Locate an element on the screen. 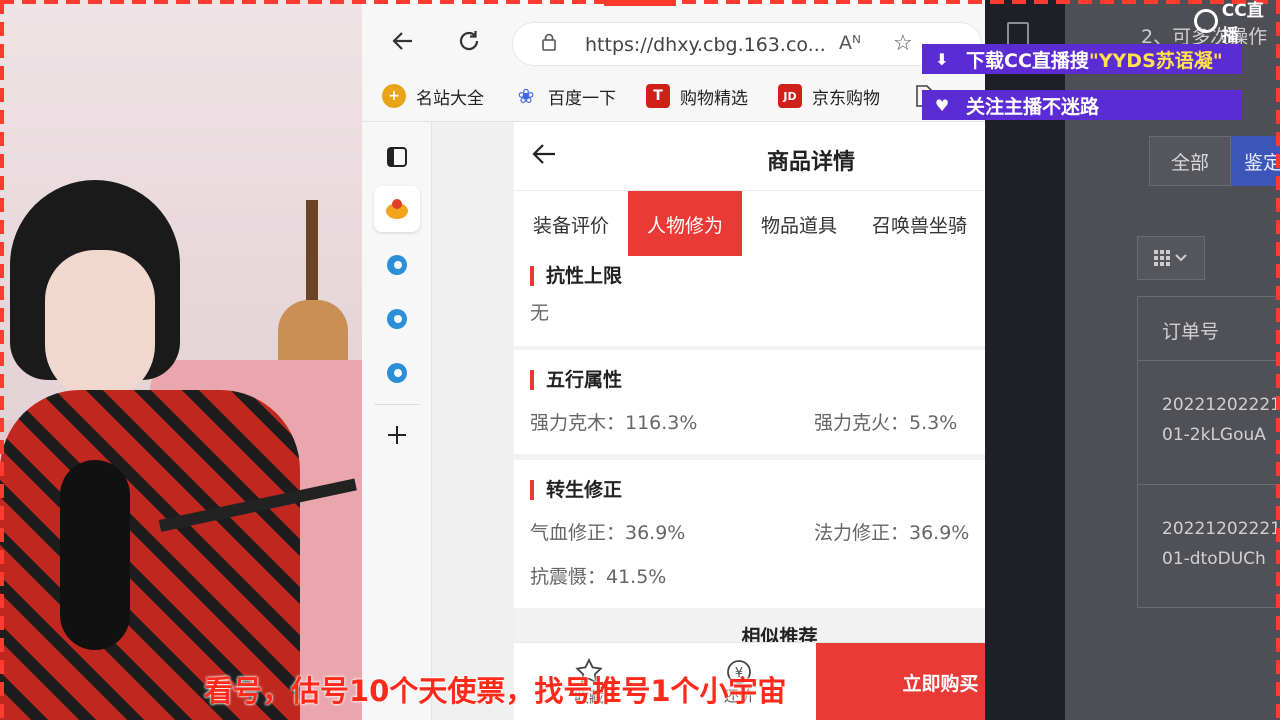 This screenshot has height=720, width=1280. bookmarks-bar: + 名站大全 ❀ 百度一下 T 购物精选 JD 京东购物 is located at coordinates (673, 97).